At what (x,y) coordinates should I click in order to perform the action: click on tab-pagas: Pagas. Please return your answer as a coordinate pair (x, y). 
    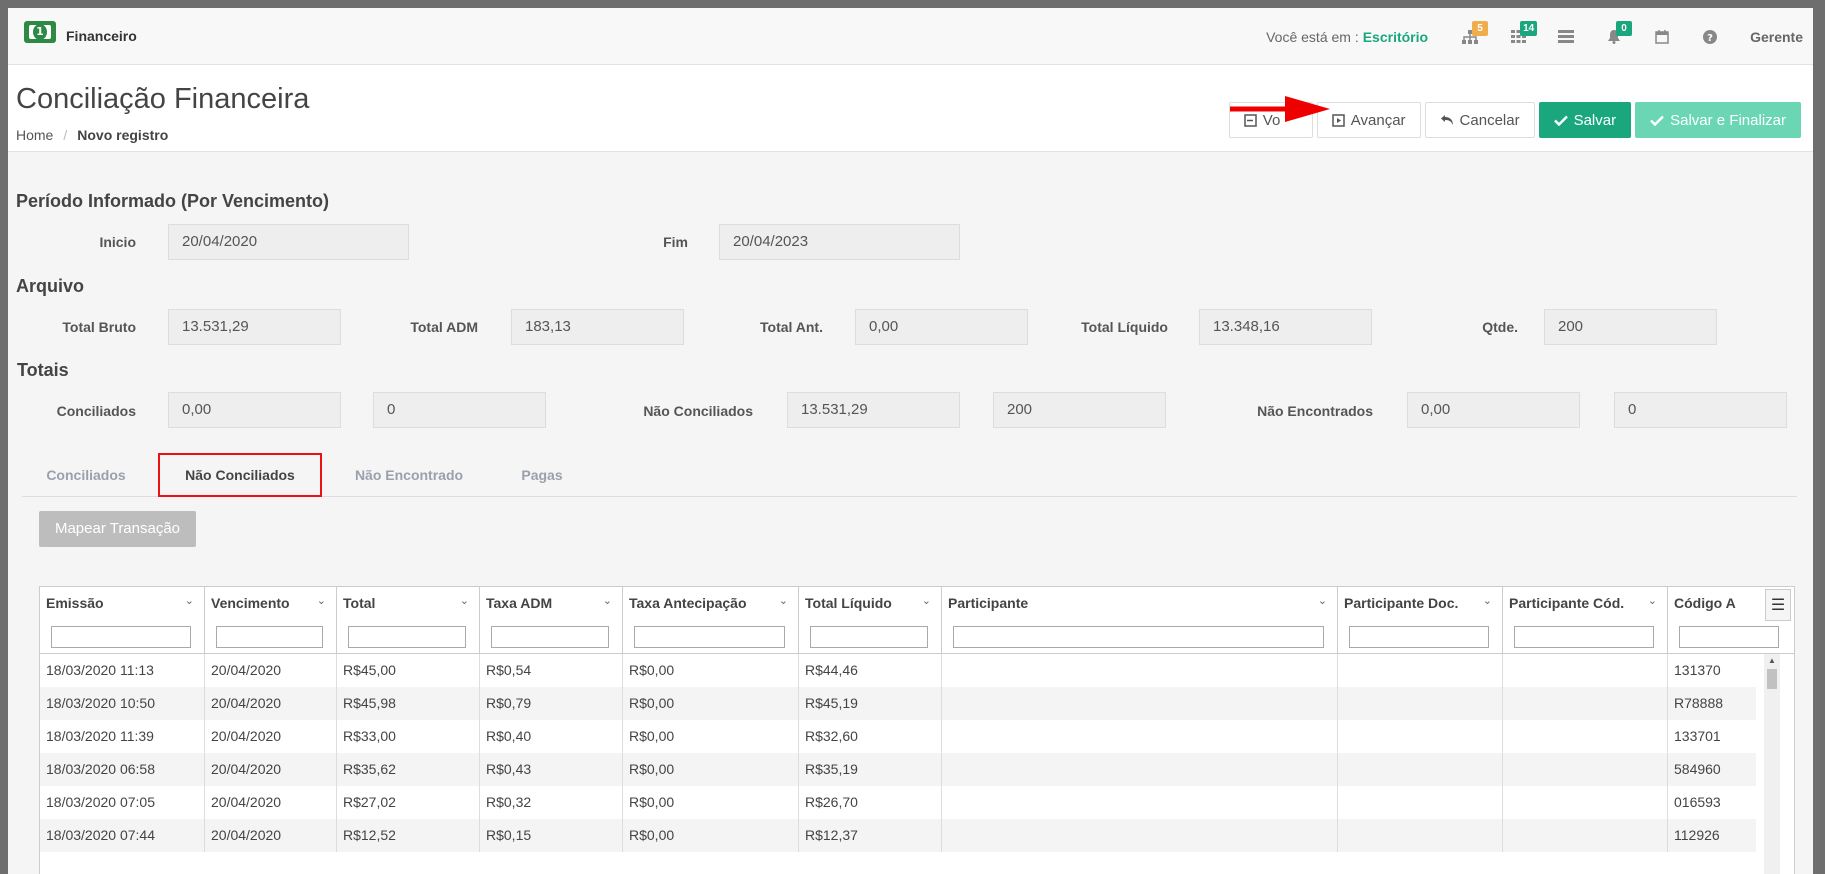
    Looking at the image, I should click on (542, 475).